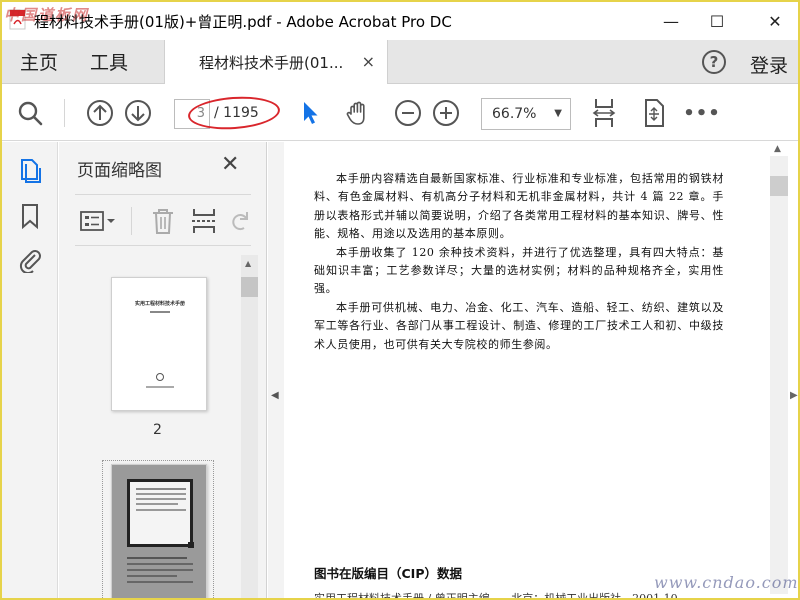 This screenshot has height=600, width=800. I want to click on hand-tool-button, so click(358, 113).